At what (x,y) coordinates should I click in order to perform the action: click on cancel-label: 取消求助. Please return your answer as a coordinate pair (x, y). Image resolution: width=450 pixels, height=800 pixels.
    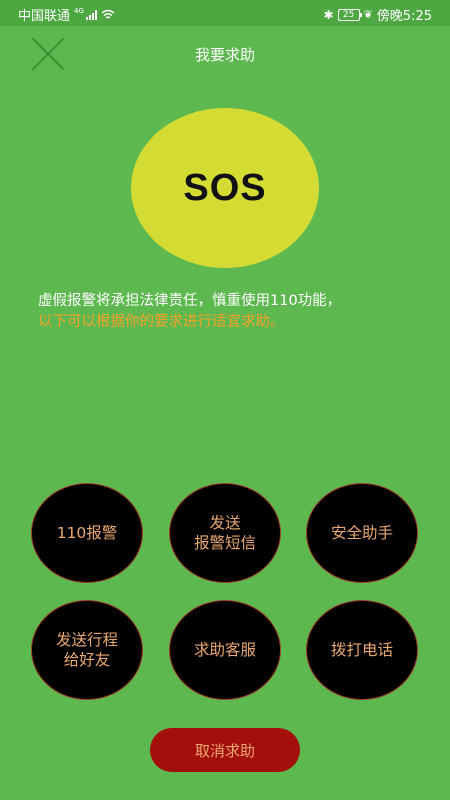
    Looking at the image, I should click on (224, 750).